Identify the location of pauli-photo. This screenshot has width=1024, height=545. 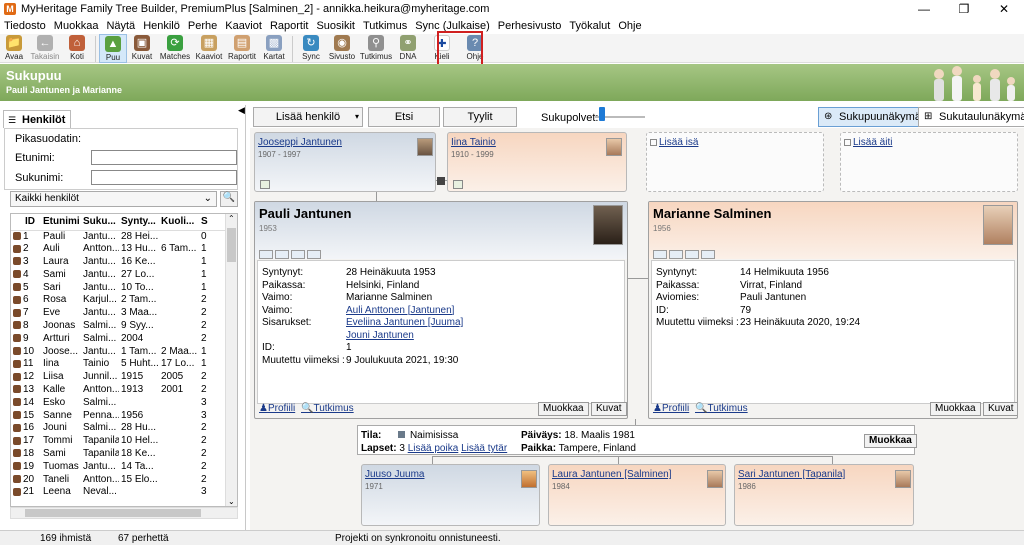
(608, 225).